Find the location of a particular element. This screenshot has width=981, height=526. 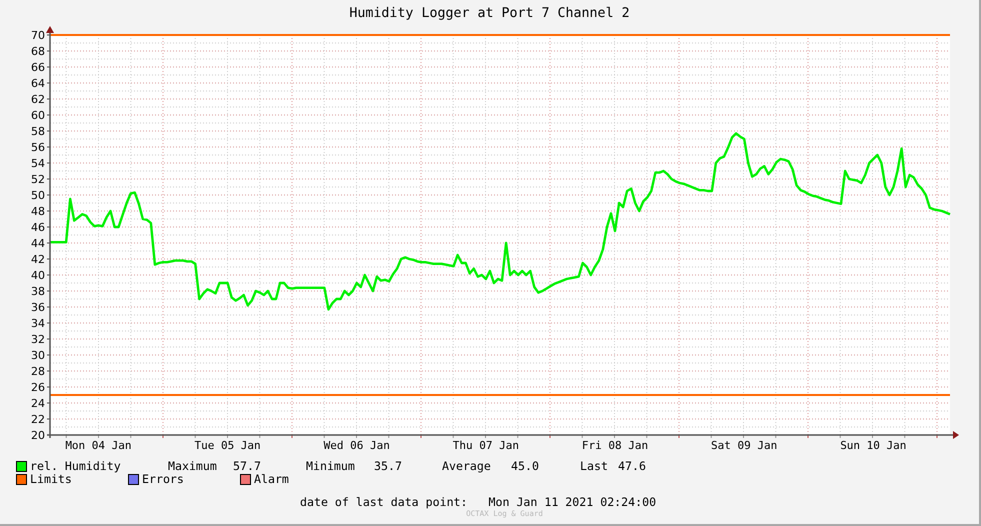

axis-label: 68 is located at coordinates (38, 51).